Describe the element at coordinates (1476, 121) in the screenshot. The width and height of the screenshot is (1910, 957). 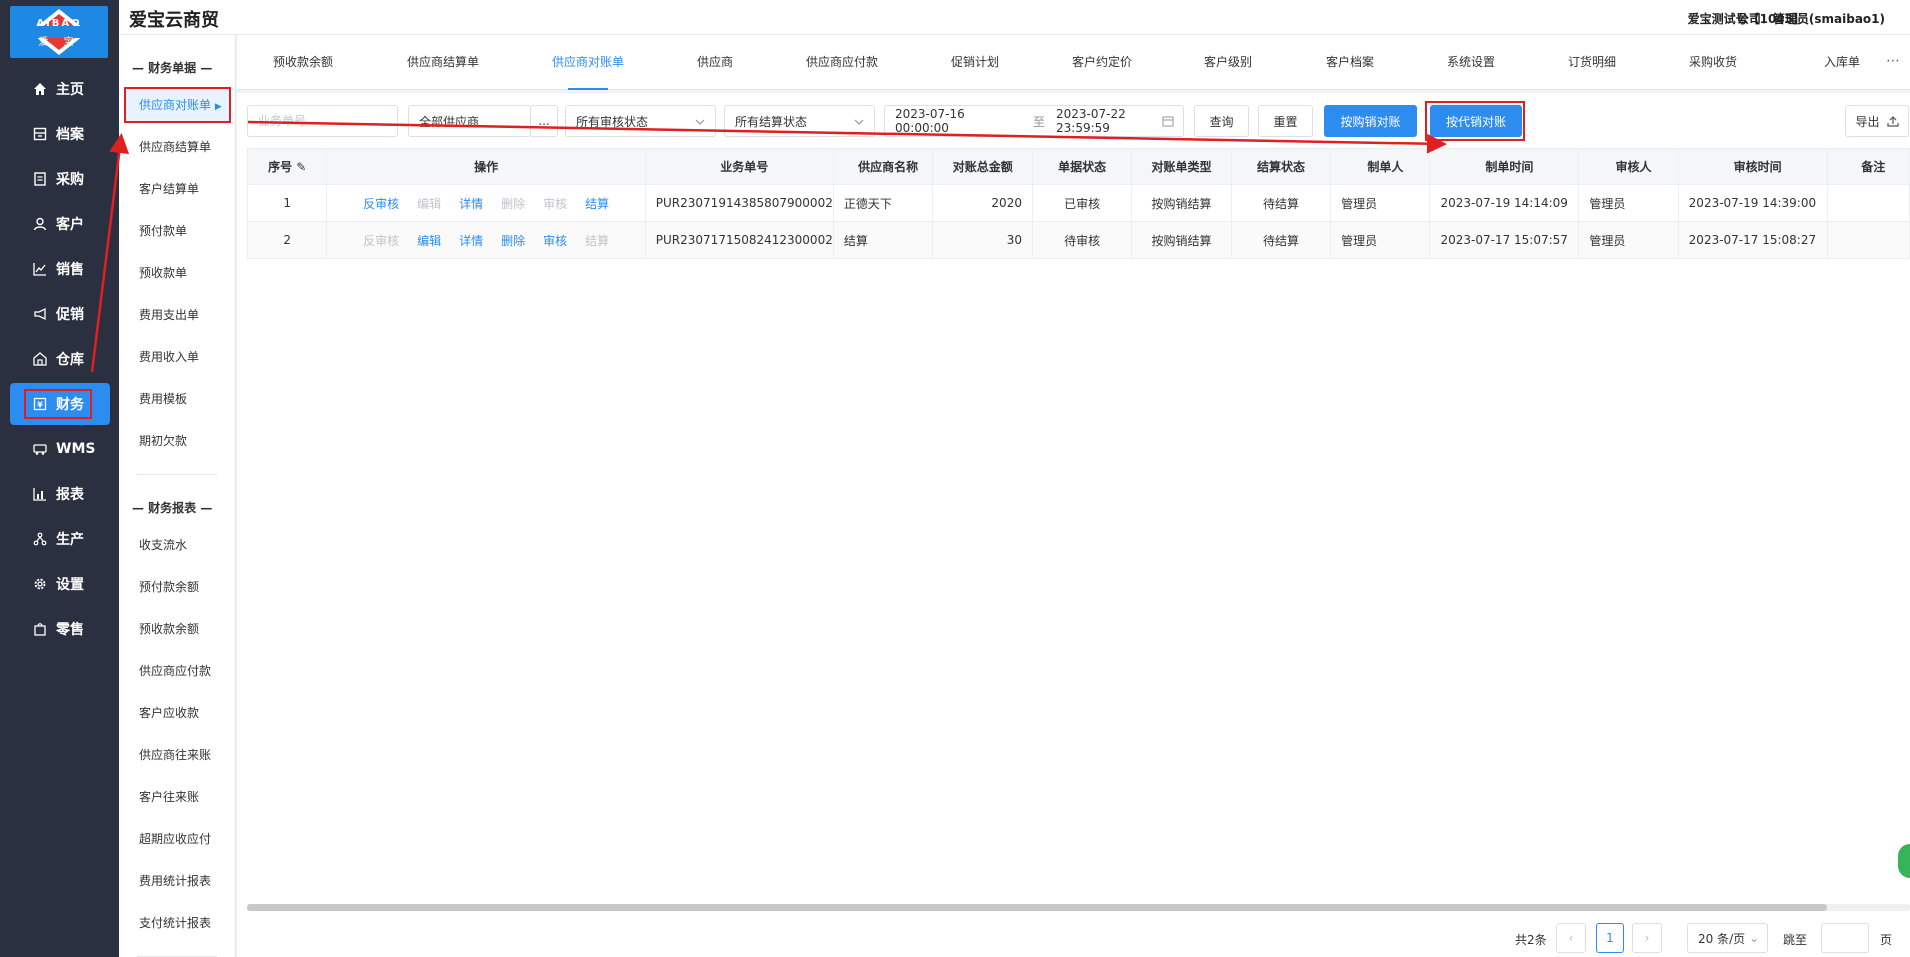
I see `reconcile-by-consignment-button: 按代销对账` at that location.